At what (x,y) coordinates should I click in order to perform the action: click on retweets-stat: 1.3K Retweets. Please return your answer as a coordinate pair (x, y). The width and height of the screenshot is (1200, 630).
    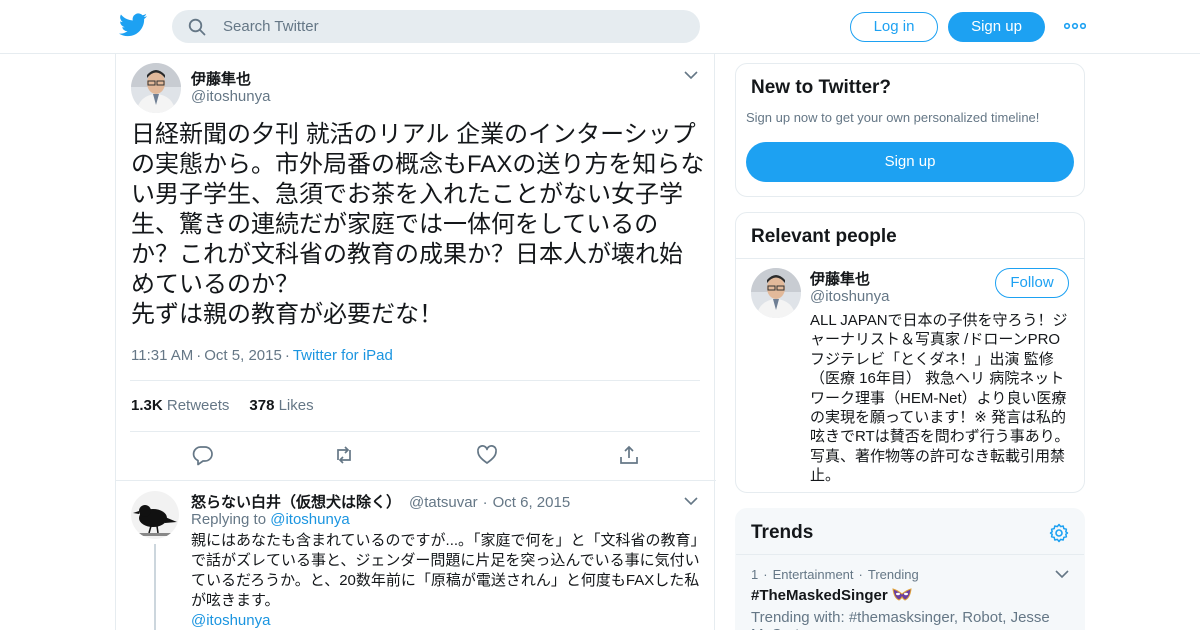
    Looking at the image, I should click on (180, 405).